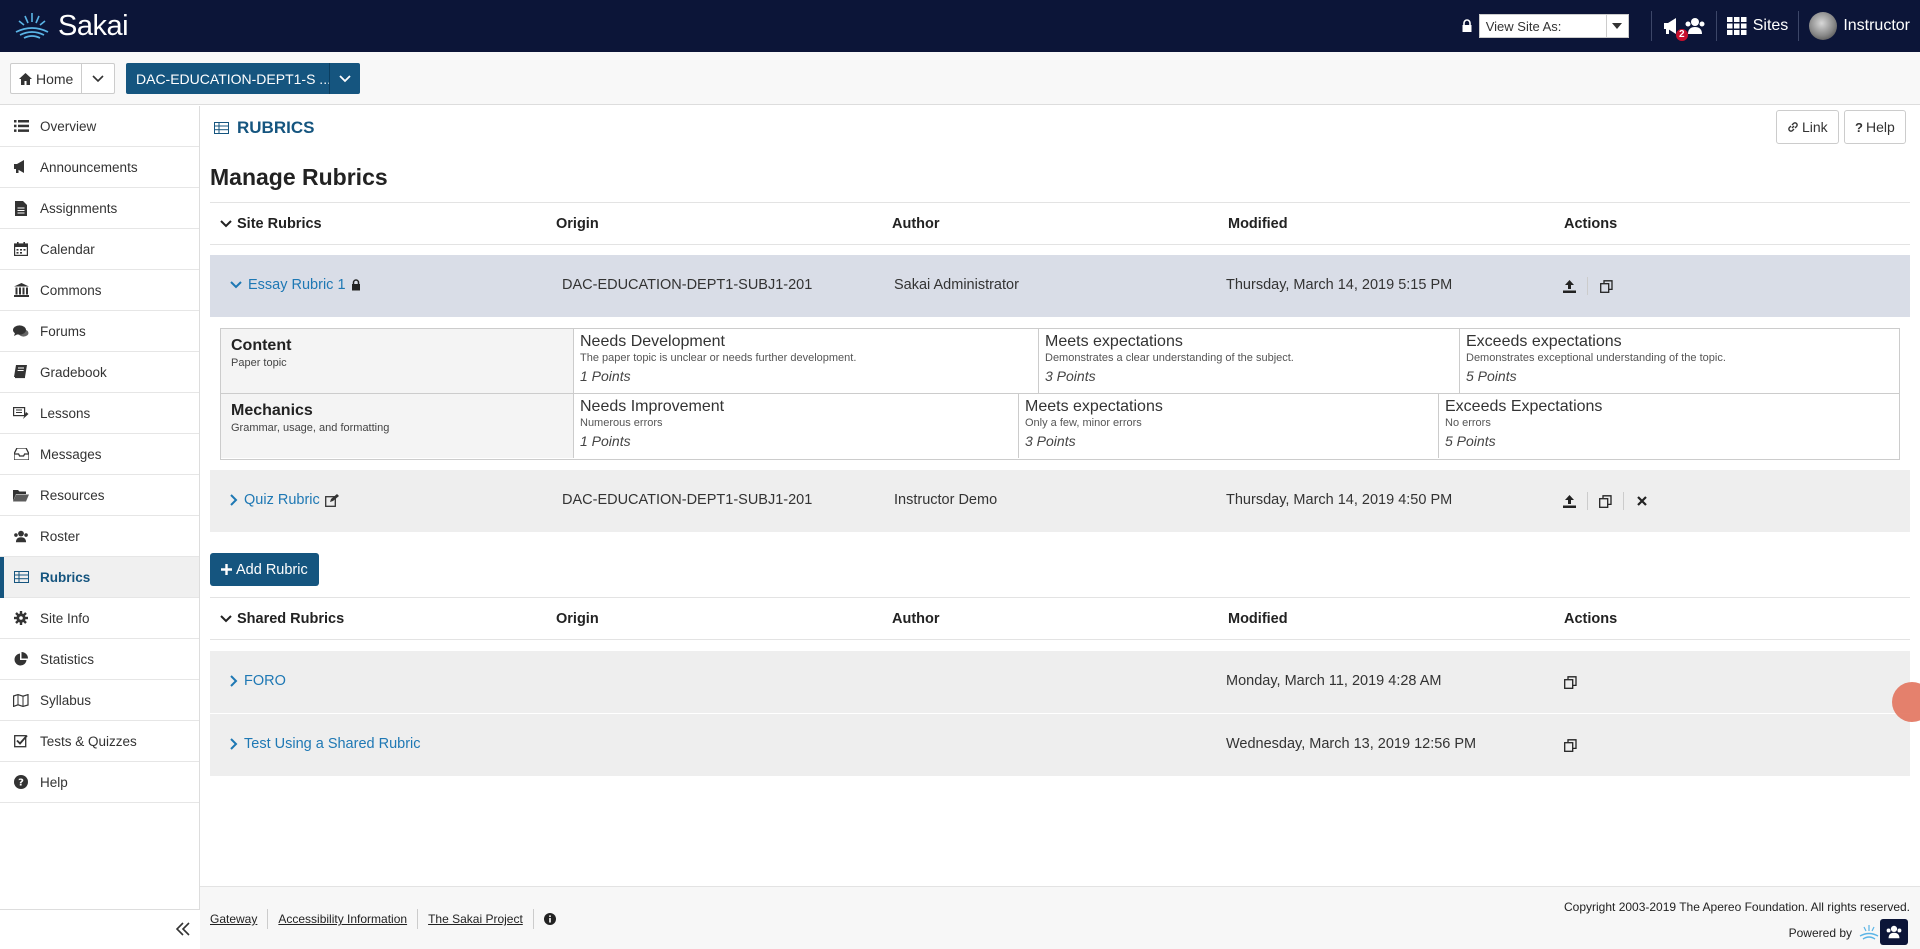 The height and width of the screenshot is (949, 1920). Describe the element at coordinates (1523, 26) in the screenshot. I see `view-site-as-label: View Site As:` at that location.